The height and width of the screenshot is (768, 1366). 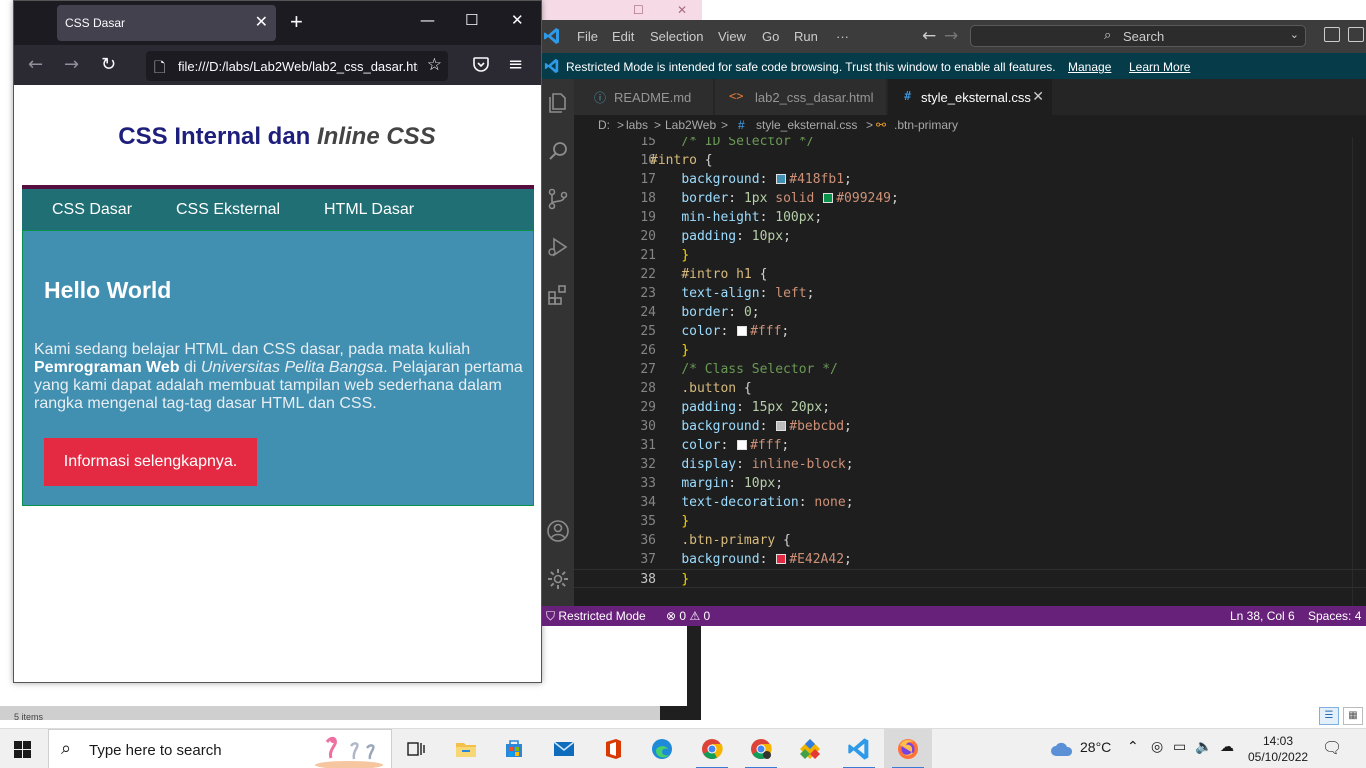 I want to click on code-line: 32 display: inline-block;, so click(x=970, y=464).